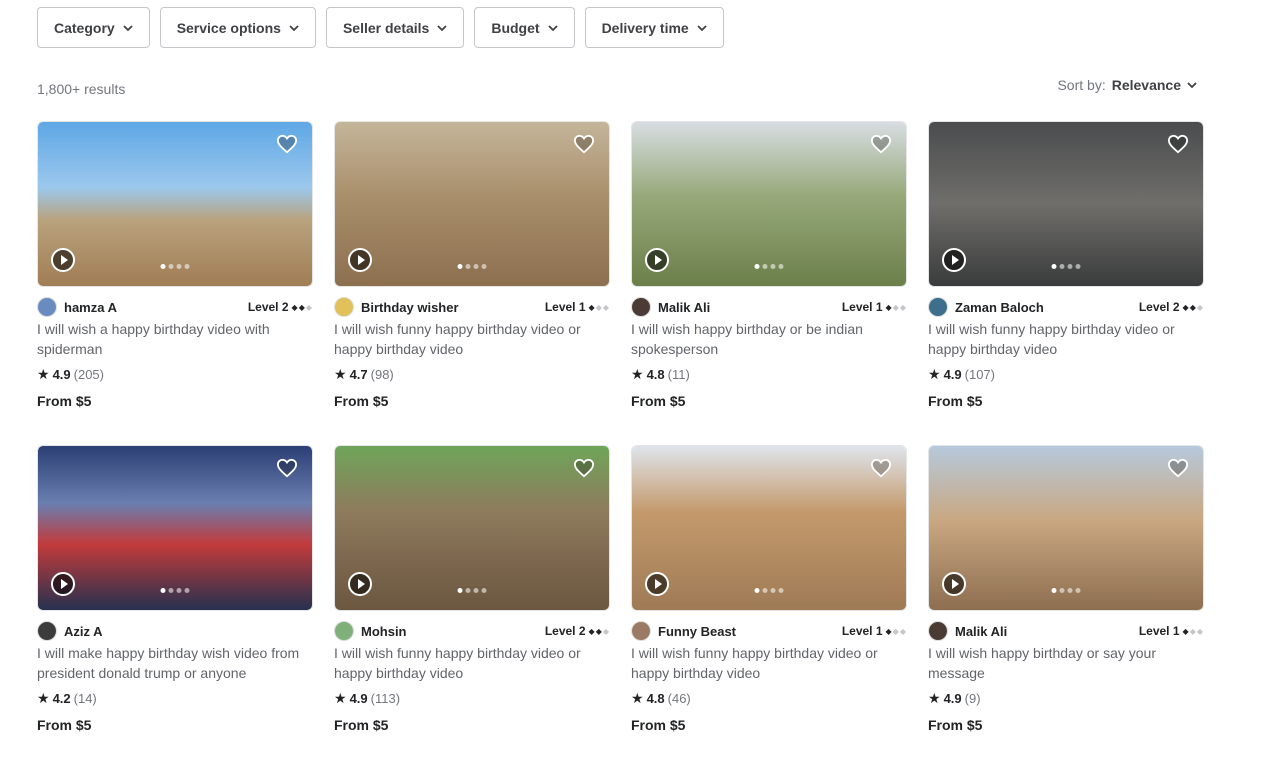 The width and height of the screenshot is (1280, 769). I want to click on seller-name: Mohsin, so click(453, 631).